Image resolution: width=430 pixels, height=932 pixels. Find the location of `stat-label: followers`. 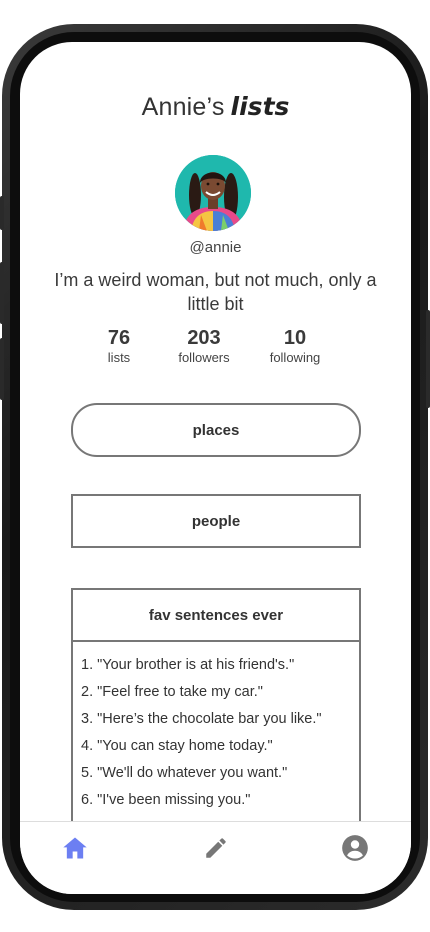

stat-label: followers is located at coordinates (204, 357).